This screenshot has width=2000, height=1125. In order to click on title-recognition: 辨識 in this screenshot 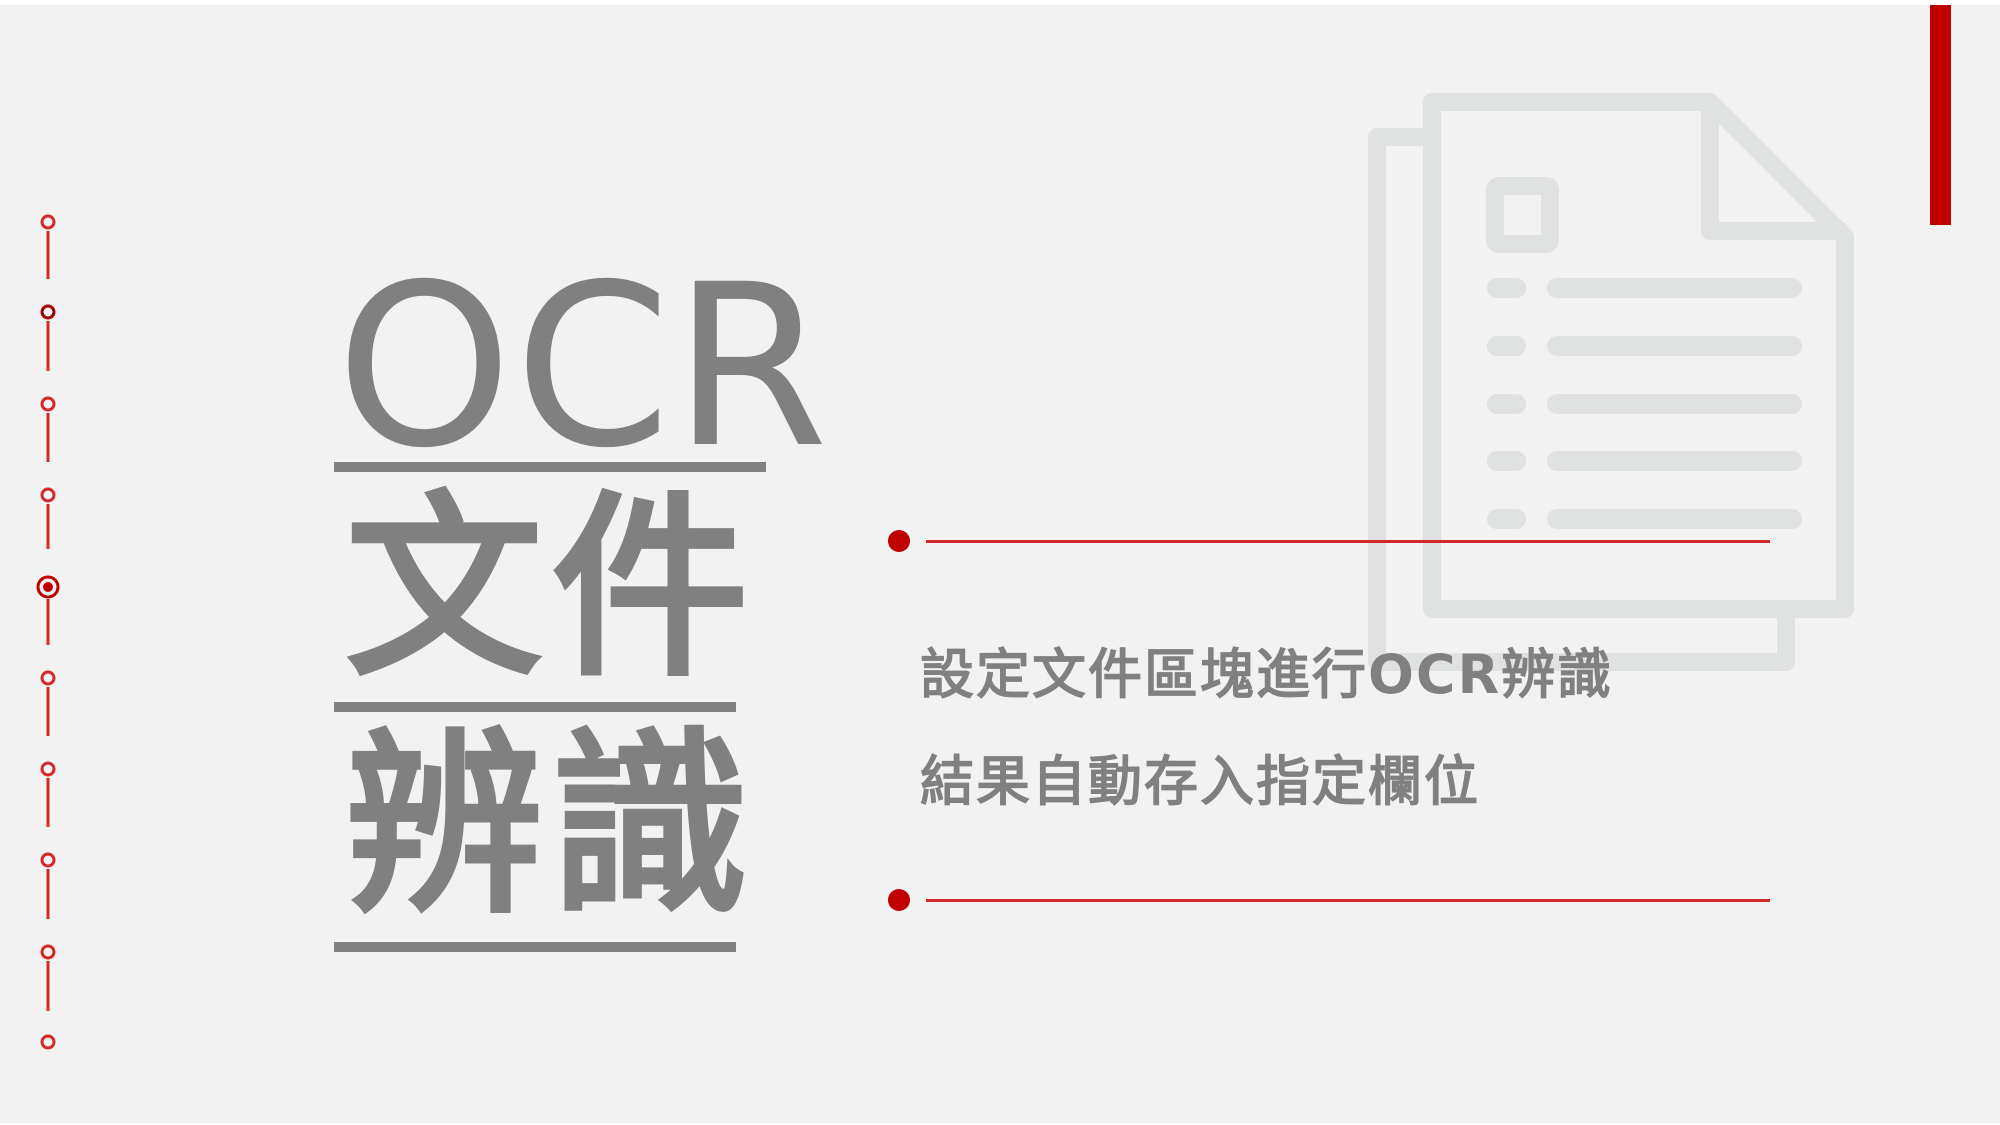, I will do `click(551, 825)`.